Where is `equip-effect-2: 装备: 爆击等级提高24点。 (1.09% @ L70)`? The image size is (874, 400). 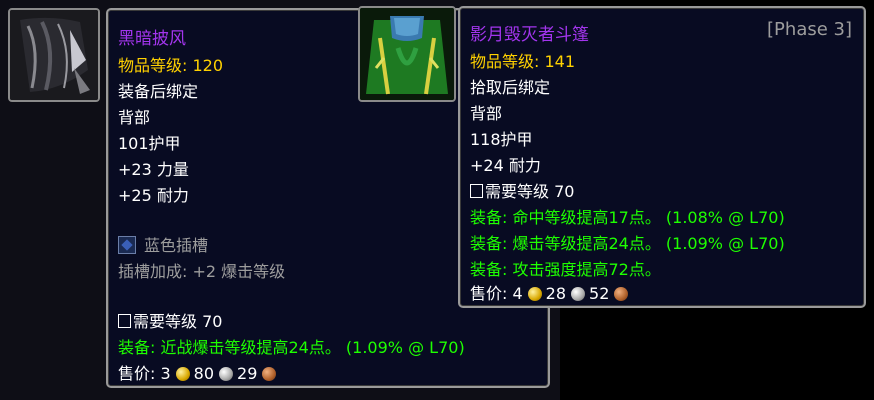 equip-effect-2: 装备: 爆击等级提高24点。 (1.09% @ L70) is located at coordinates (627, 243).